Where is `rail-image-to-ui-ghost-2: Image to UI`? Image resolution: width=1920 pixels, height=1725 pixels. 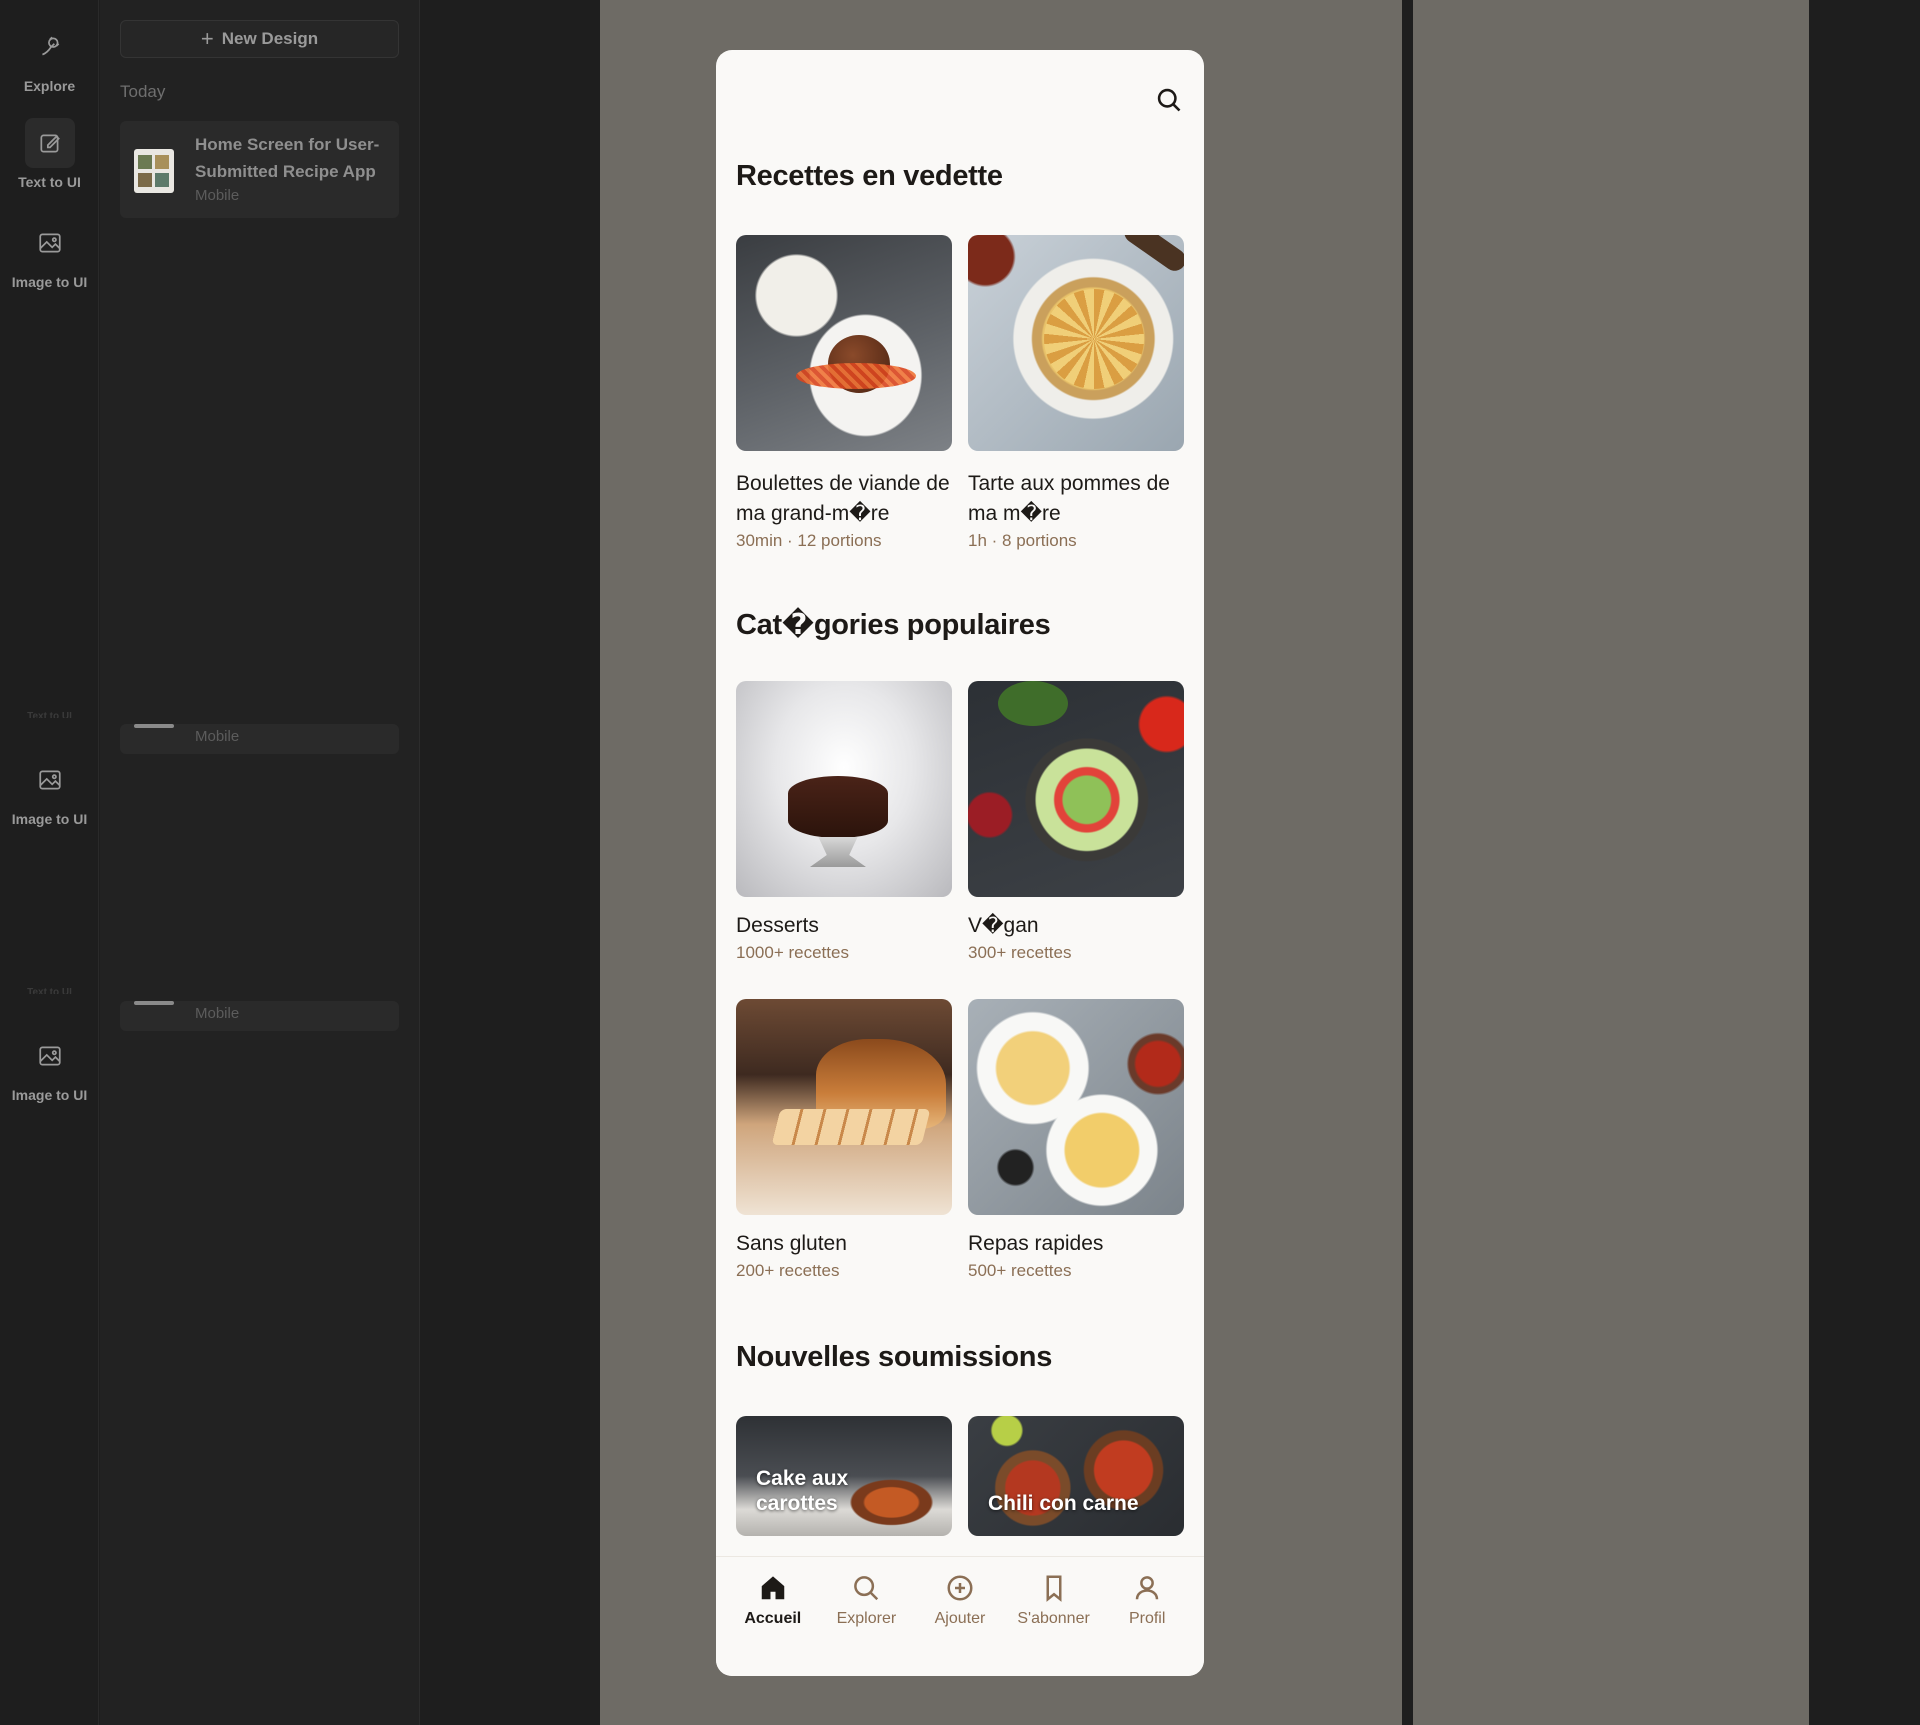 rail-image-to-ui-ghost-2: Image to UI is located at coordinates (49, 1067).